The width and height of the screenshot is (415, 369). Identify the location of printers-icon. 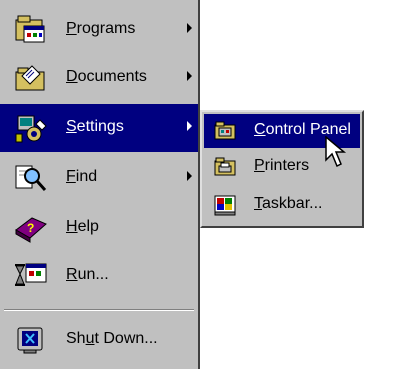
(225, 167).